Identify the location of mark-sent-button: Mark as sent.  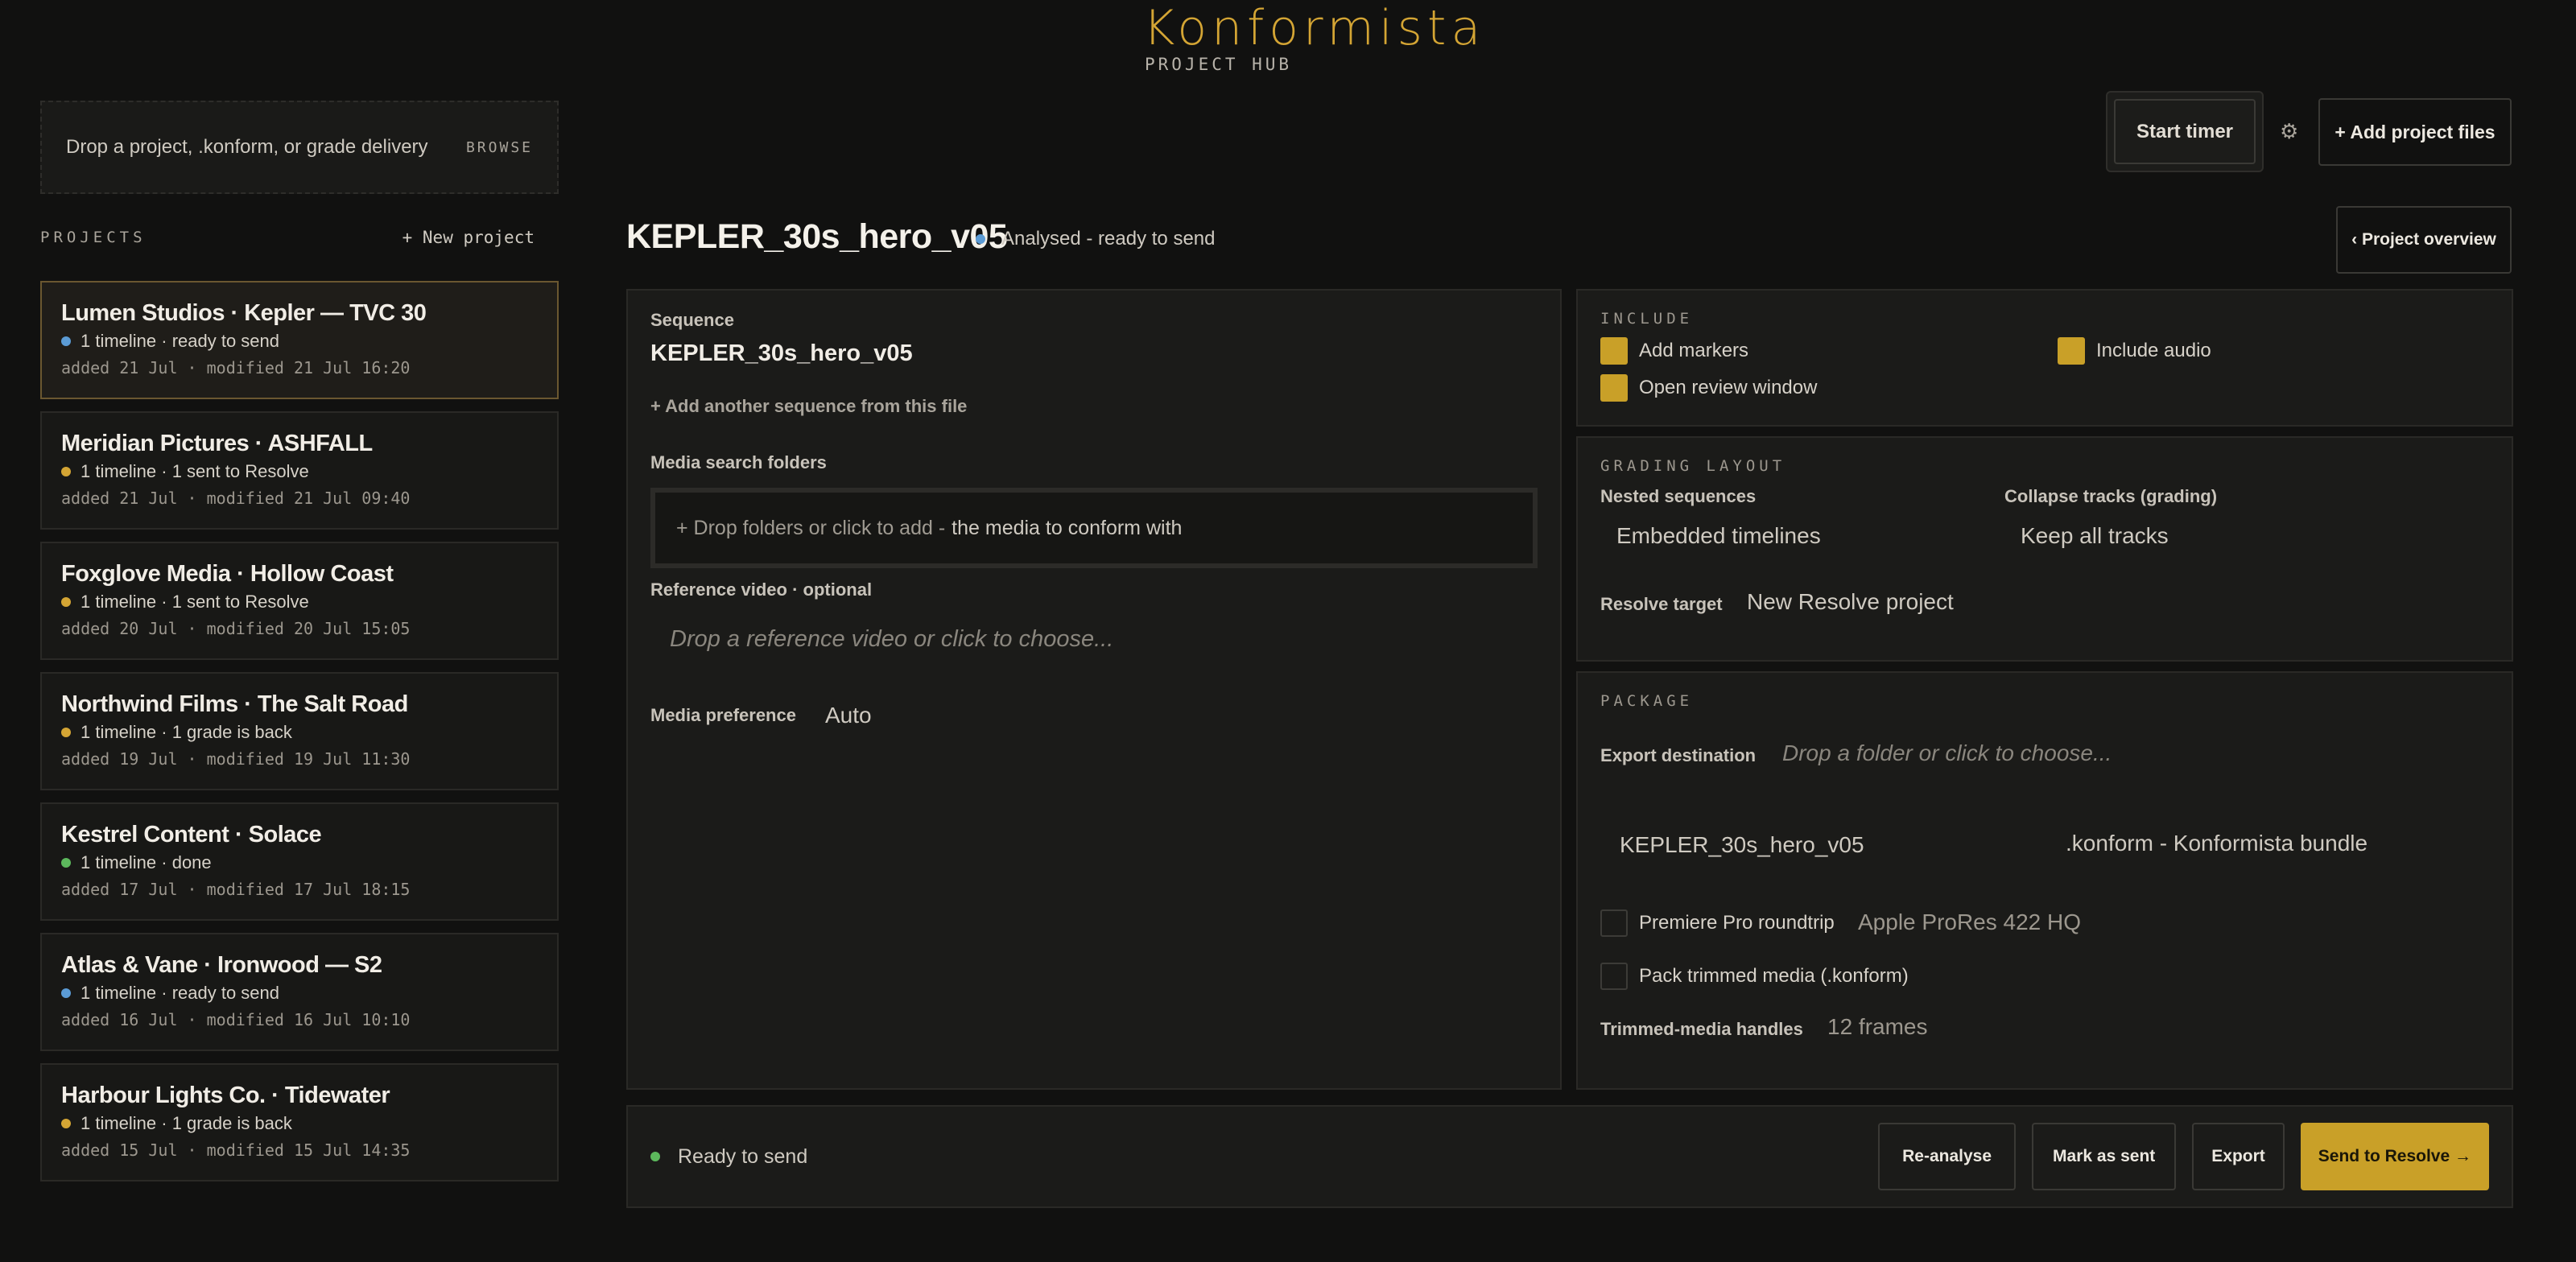
(2104, 1156).